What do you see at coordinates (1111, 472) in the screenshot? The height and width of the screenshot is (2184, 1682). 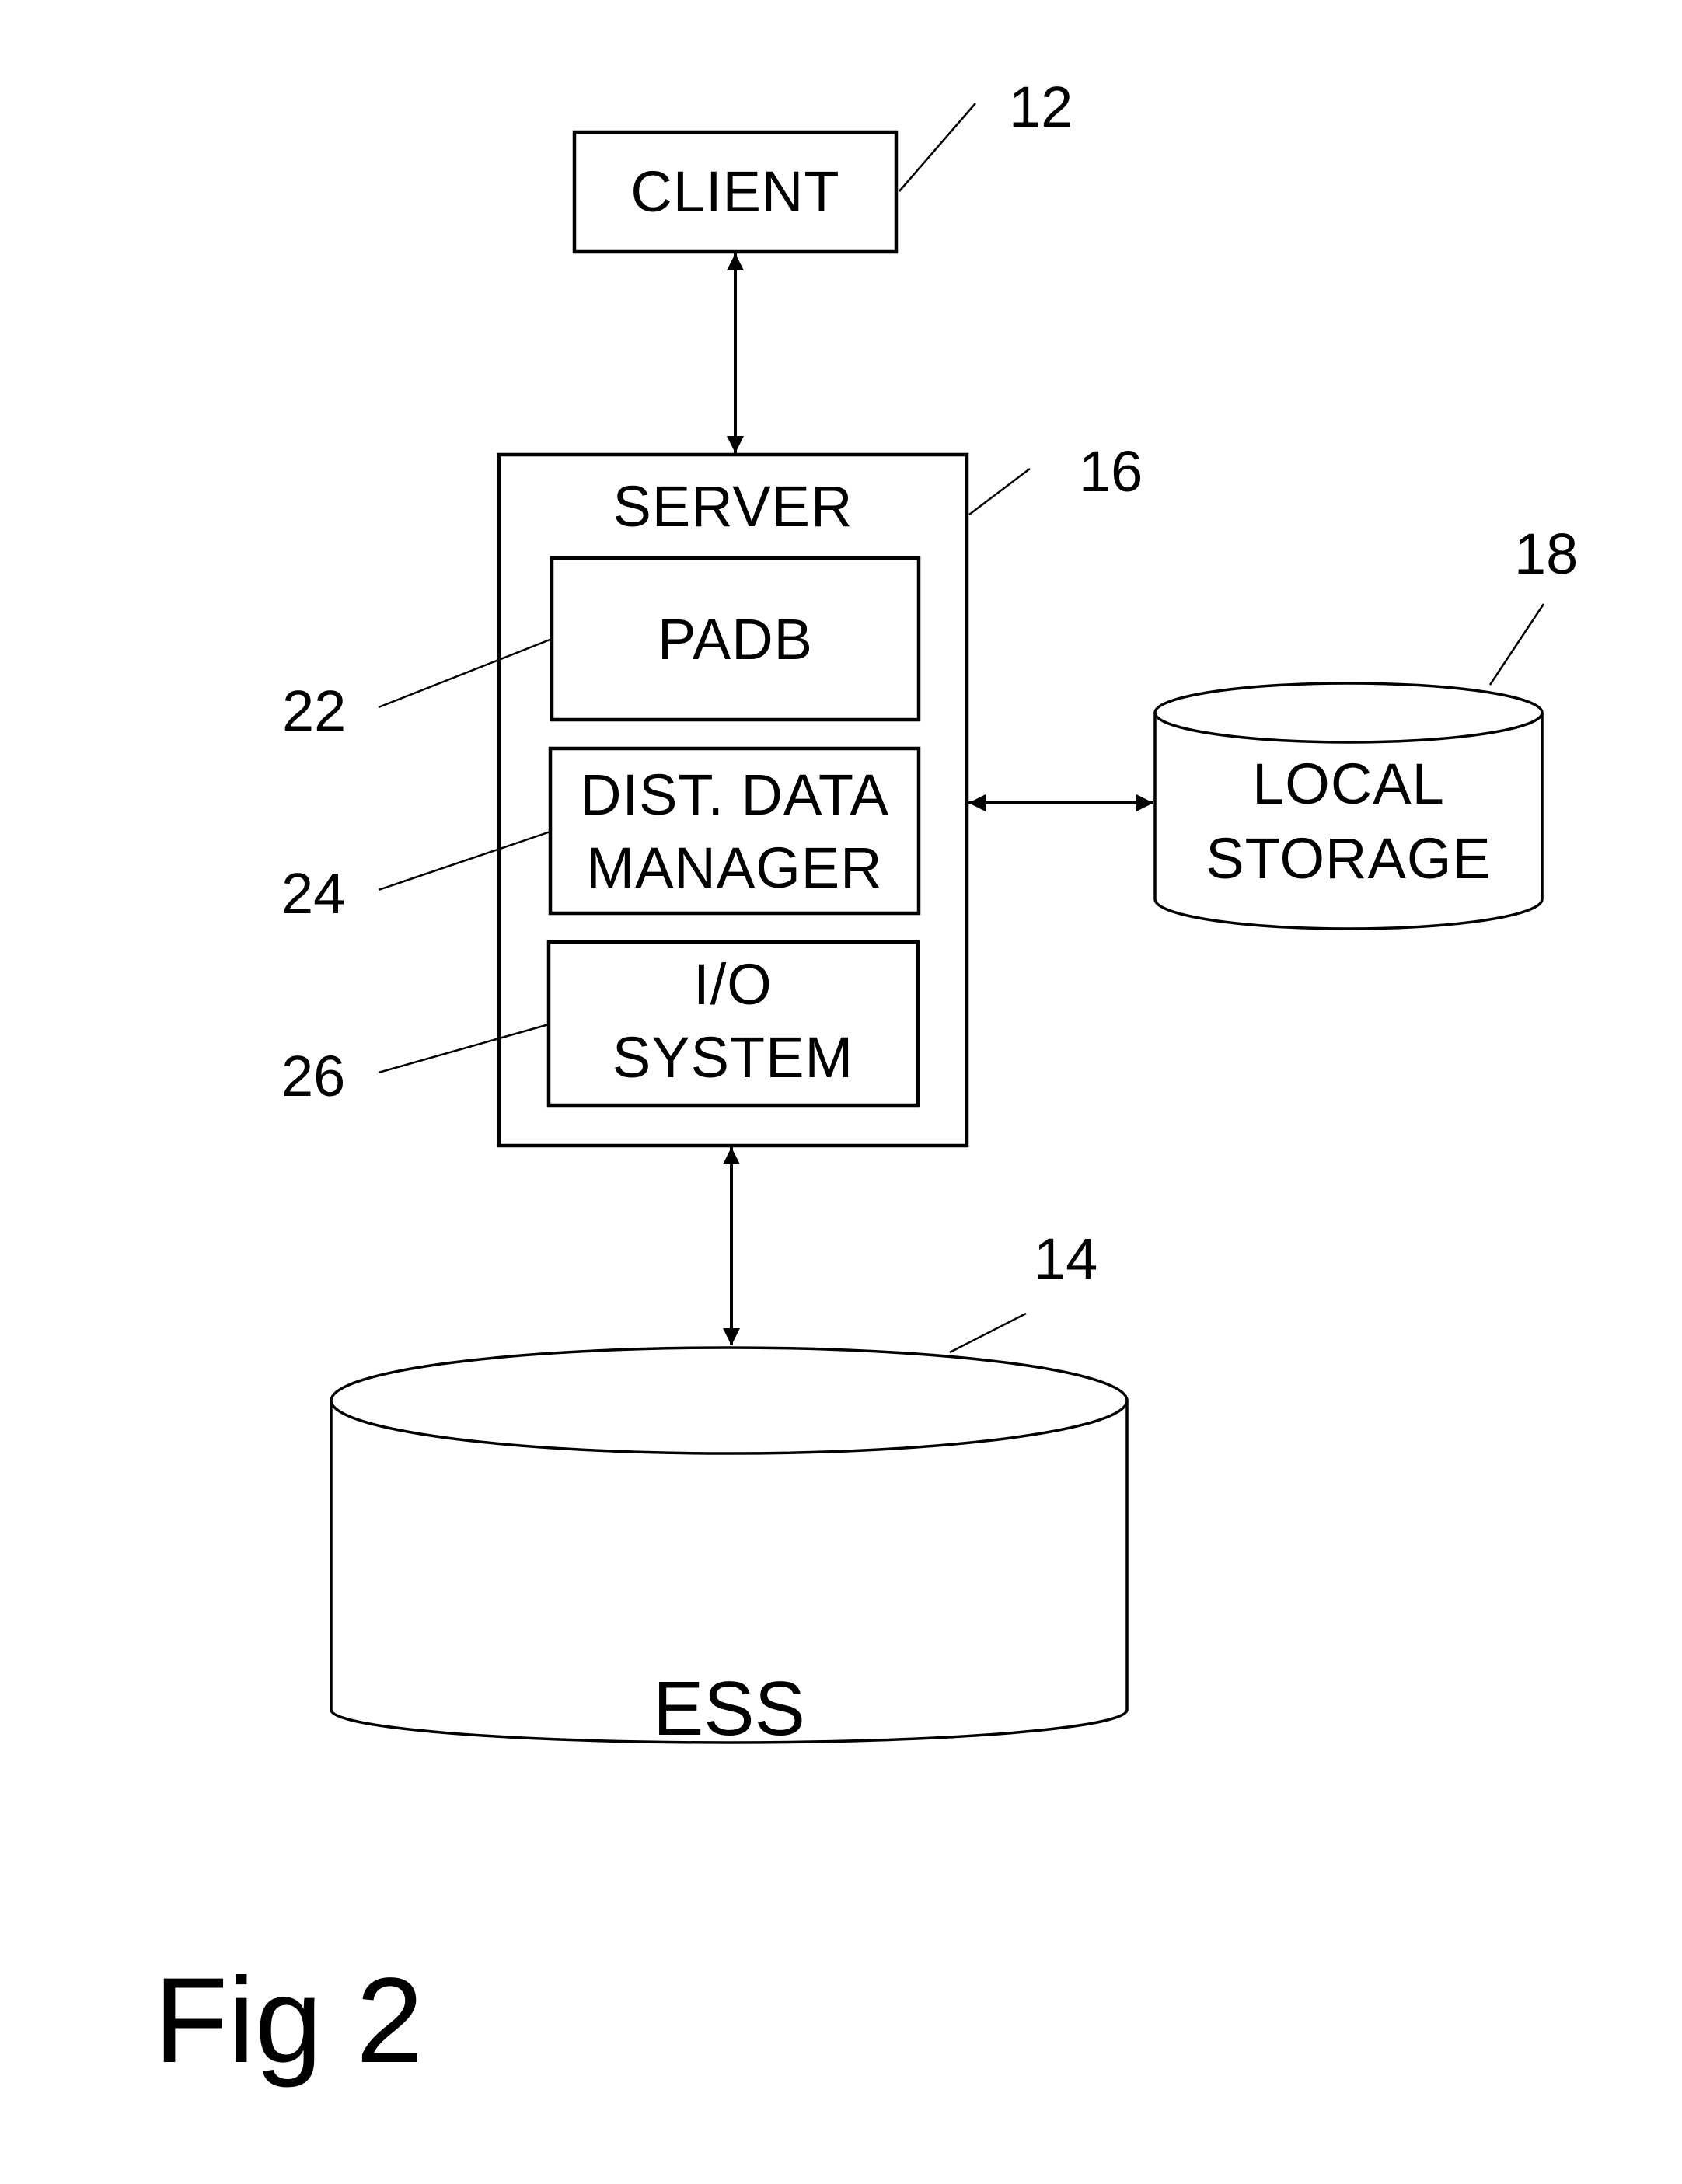 I see `server-ref-number: 16` at bounding box center [1111, 472].